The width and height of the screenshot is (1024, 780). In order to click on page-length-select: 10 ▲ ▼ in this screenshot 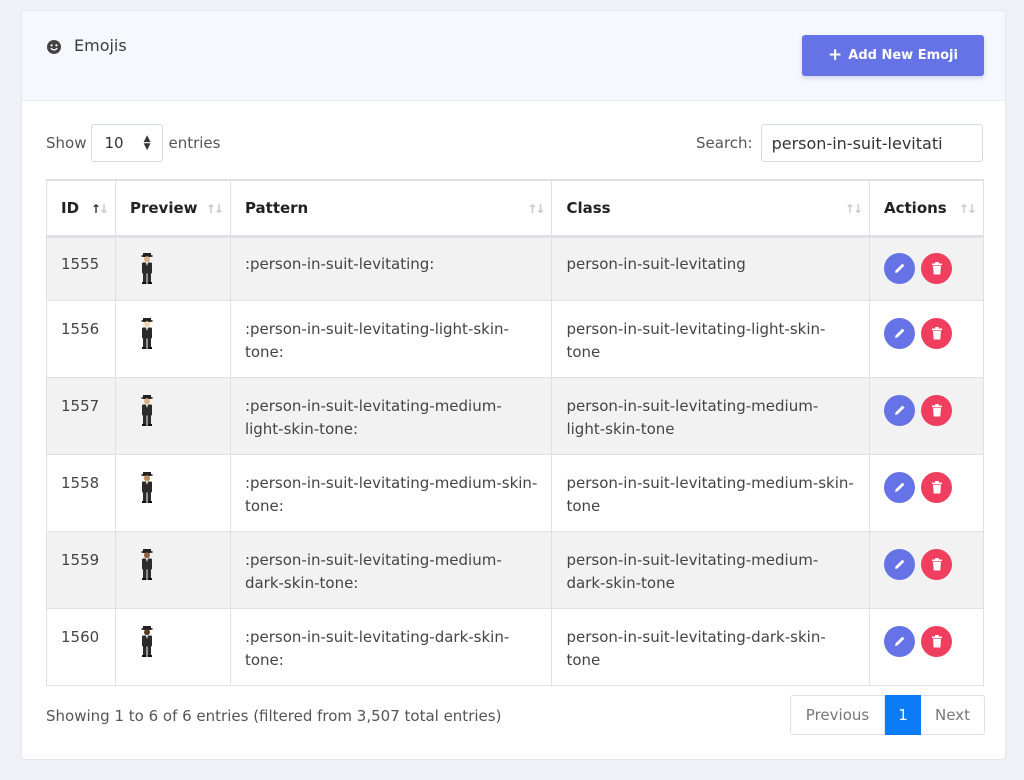, I will do `click(127, 143)`.